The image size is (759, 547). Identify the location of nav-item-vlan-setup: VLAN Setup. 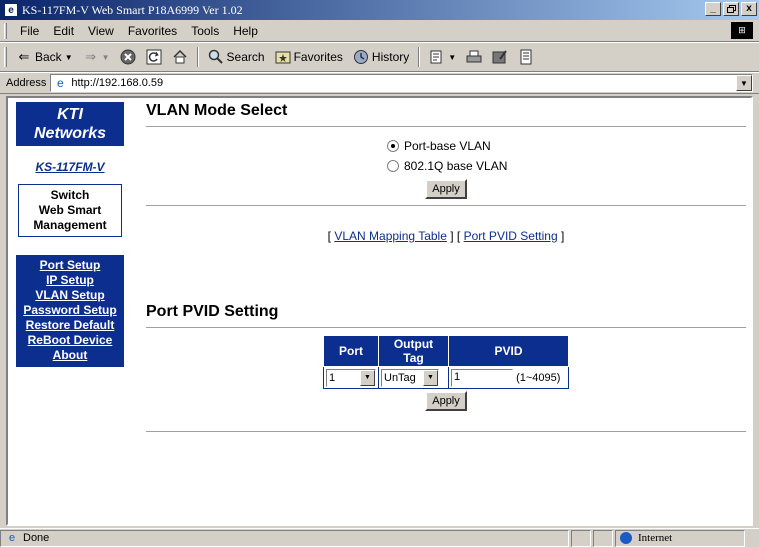
(70, 295).